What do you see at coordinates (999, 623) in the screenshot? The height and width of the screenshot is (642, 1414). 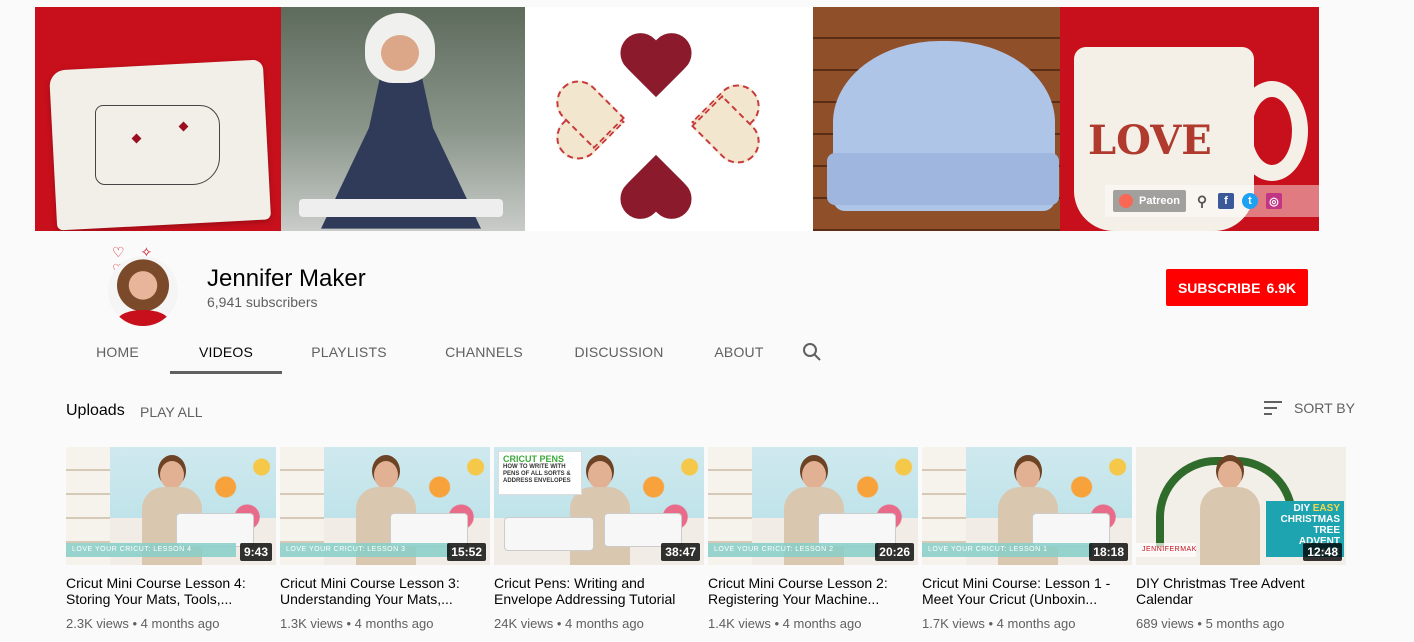 I see `video-meta: 1.7K views • 4 months ago` at bounding box center [999, 623].